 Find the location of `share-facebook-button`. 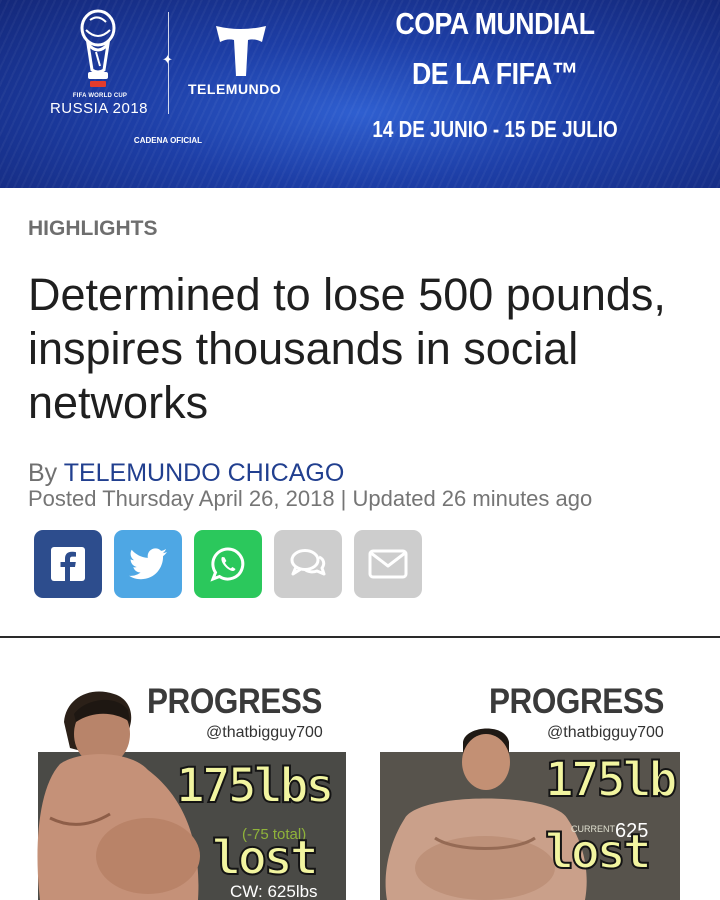

share-facebook-button is located at coordinates (68, 564).